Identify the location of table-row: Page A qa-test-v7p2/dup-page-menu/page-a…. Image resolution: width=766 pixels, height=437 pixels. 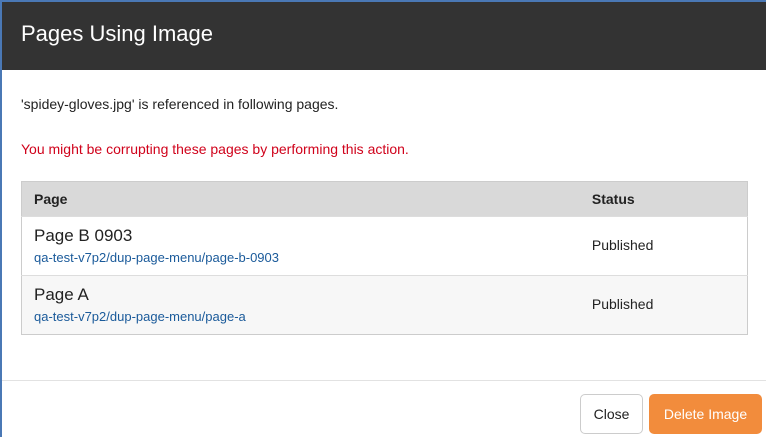
(384, 305).